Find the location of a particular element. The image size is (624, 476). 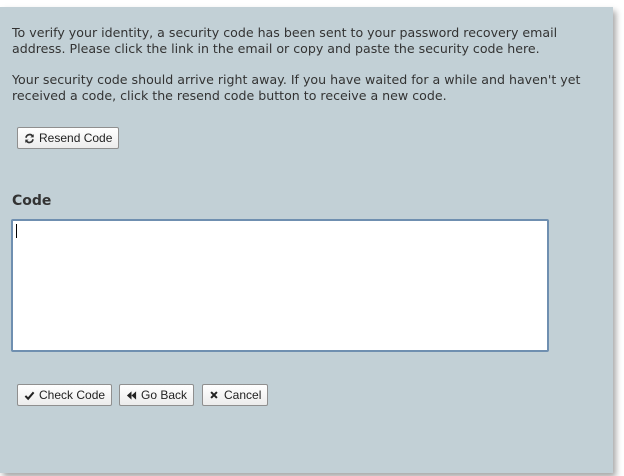

close-icon is located at coordinates (214, 395).